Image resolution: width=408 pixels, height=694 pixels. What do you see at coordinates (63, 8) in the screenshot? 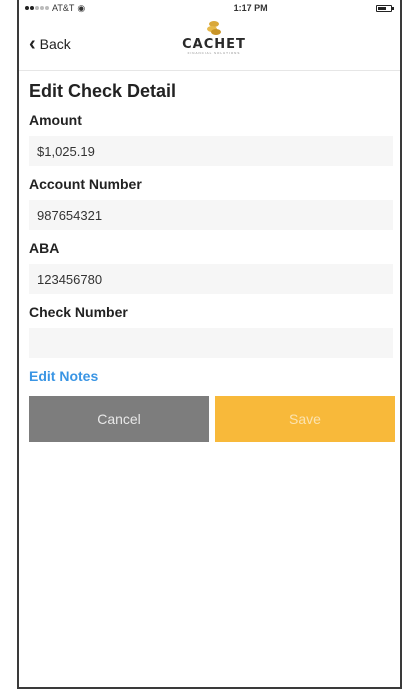
I see `carrier-name: AT&T` at bounding box center [63, 8].